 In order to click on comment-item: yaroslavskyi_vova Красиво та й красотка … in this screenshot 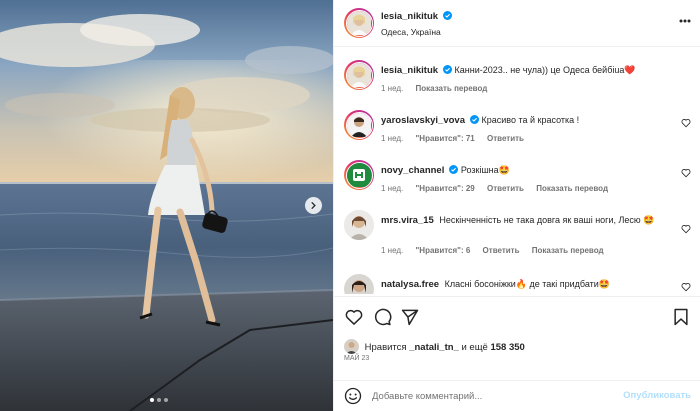, I will do `click(517, 130)`.